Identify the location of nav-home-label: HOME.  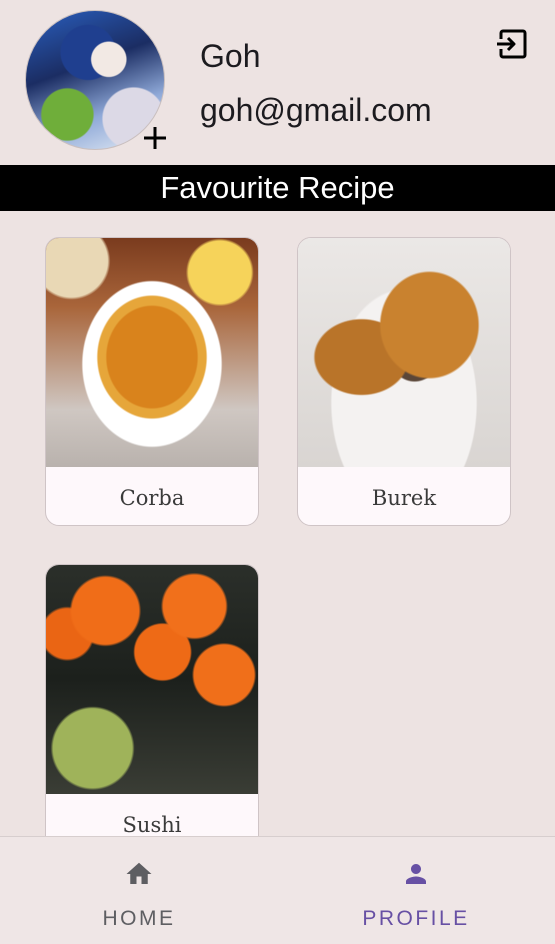
(139, 918).